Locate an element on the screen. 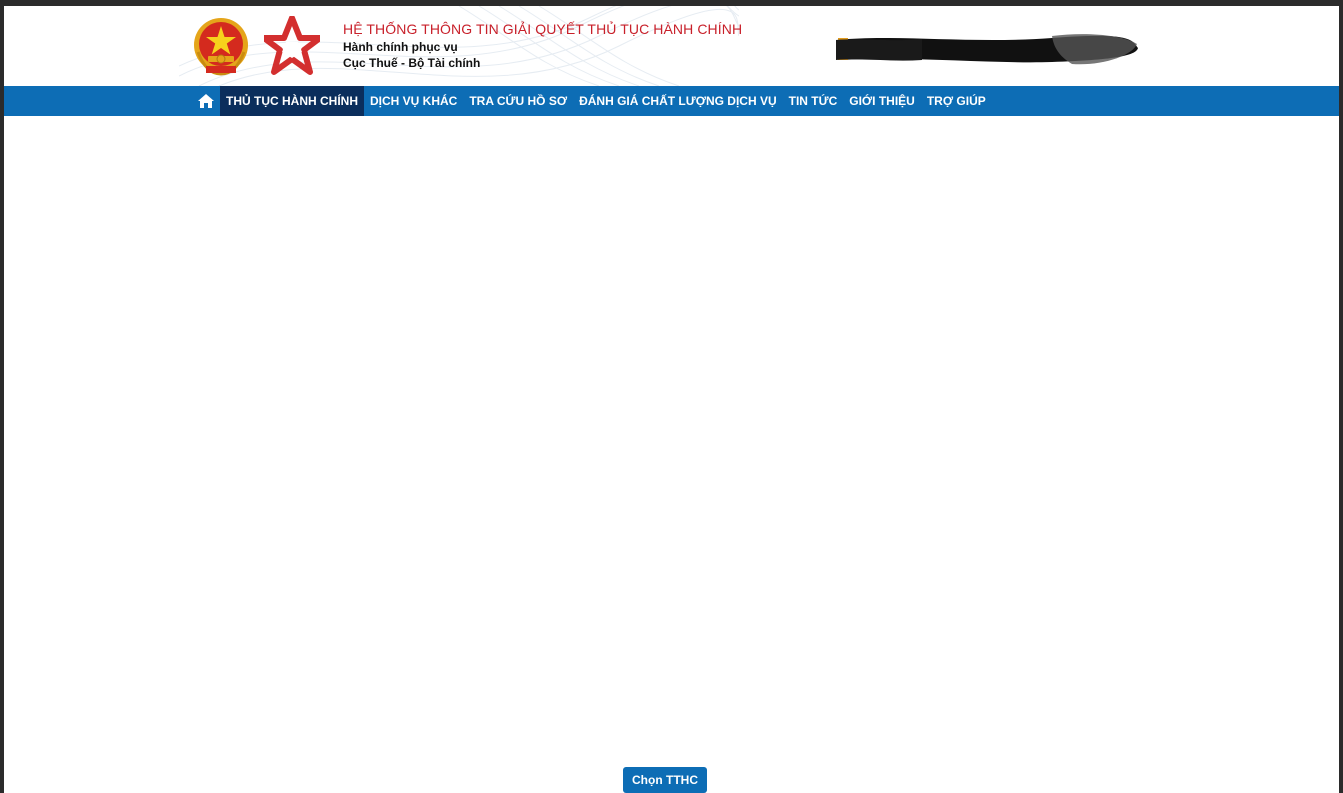 This screenshot has width=1343, height=793. nav-home-link is located at coordinates (206, 101).